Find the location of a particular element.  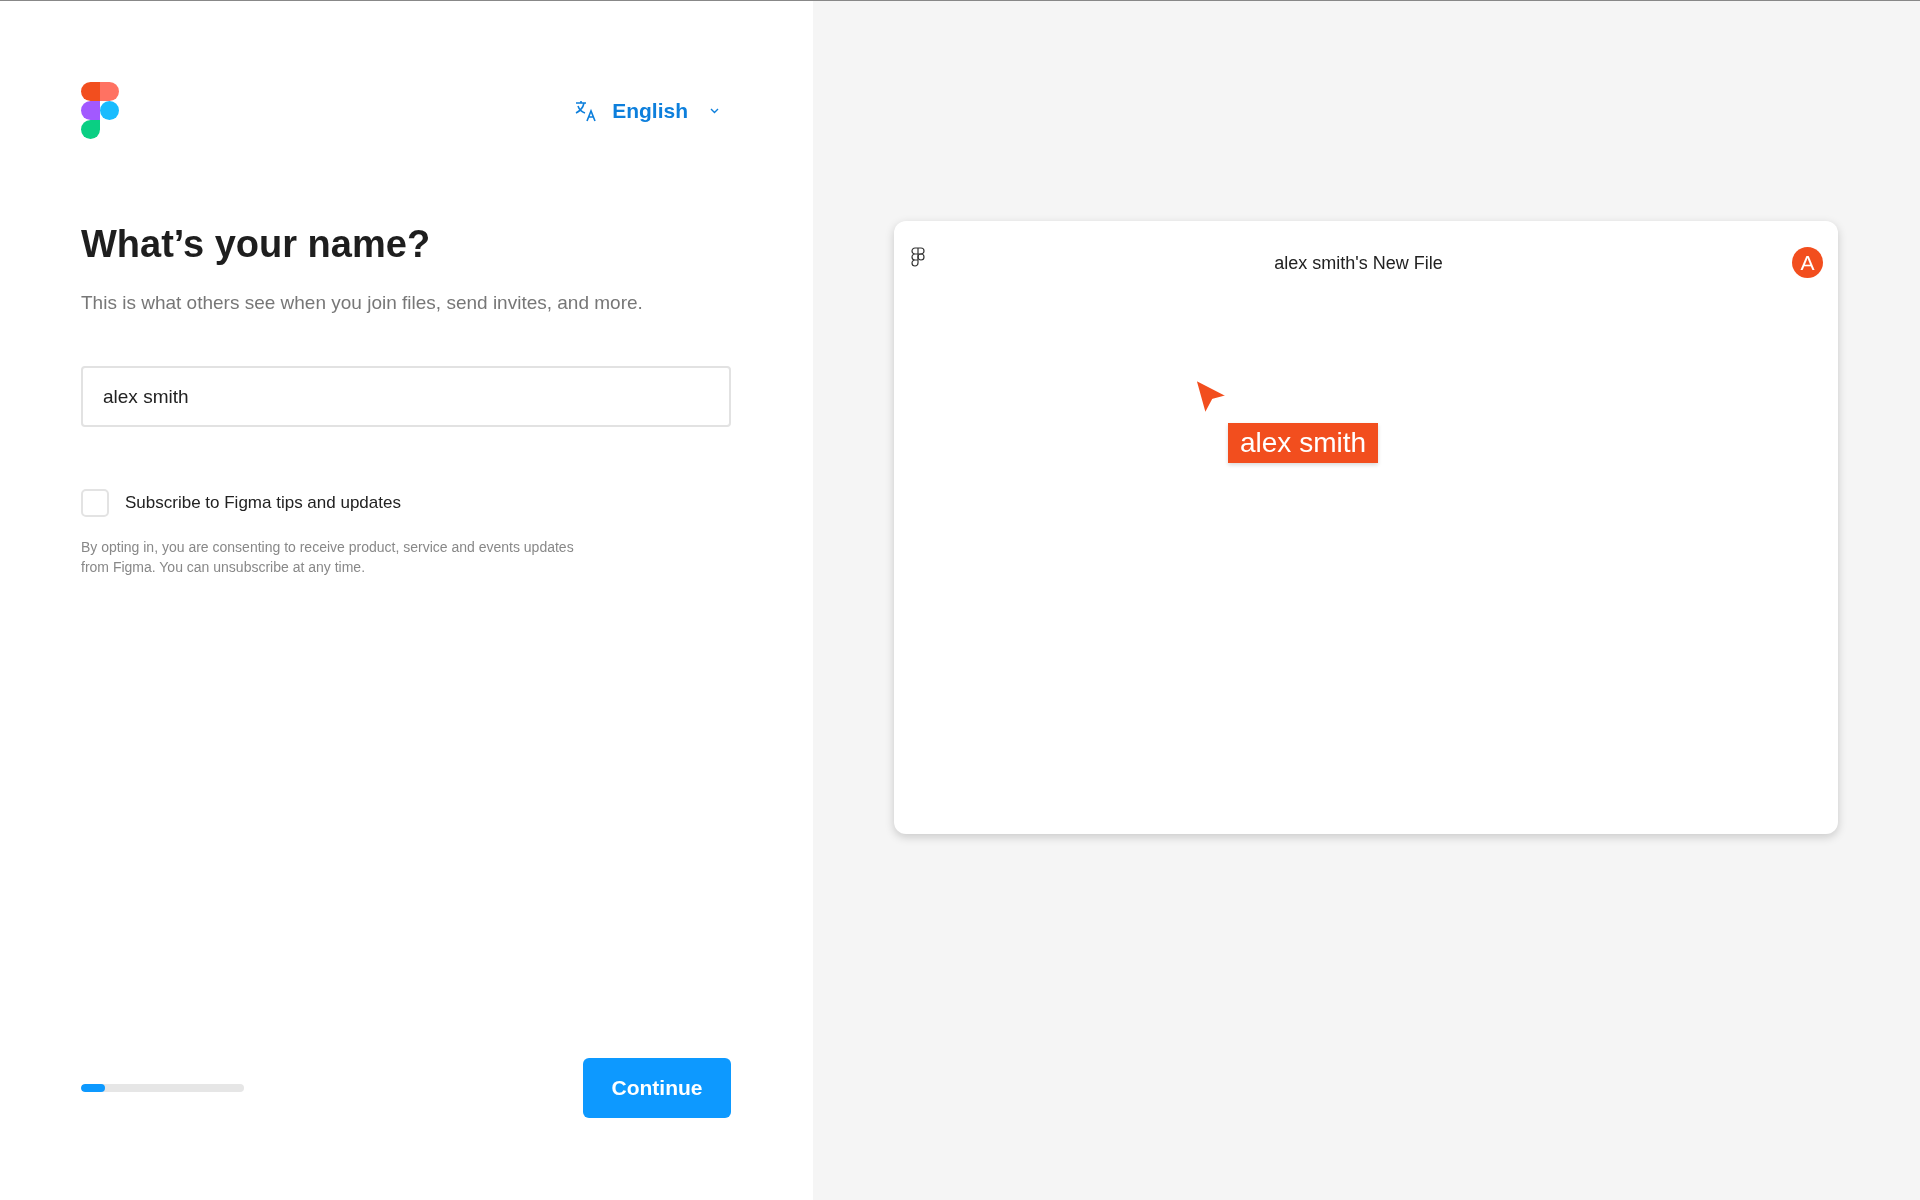

language-selector: English is located at coordinates (652, 110).